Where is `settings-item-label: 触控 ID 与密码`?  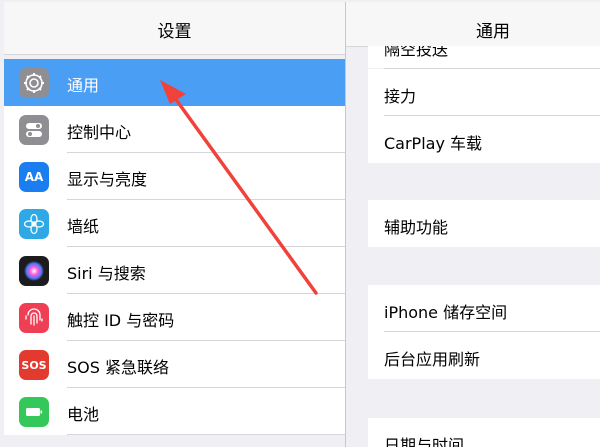 settings-item-label: 触控 ID 与密码 is located at coordinates (121, 320).